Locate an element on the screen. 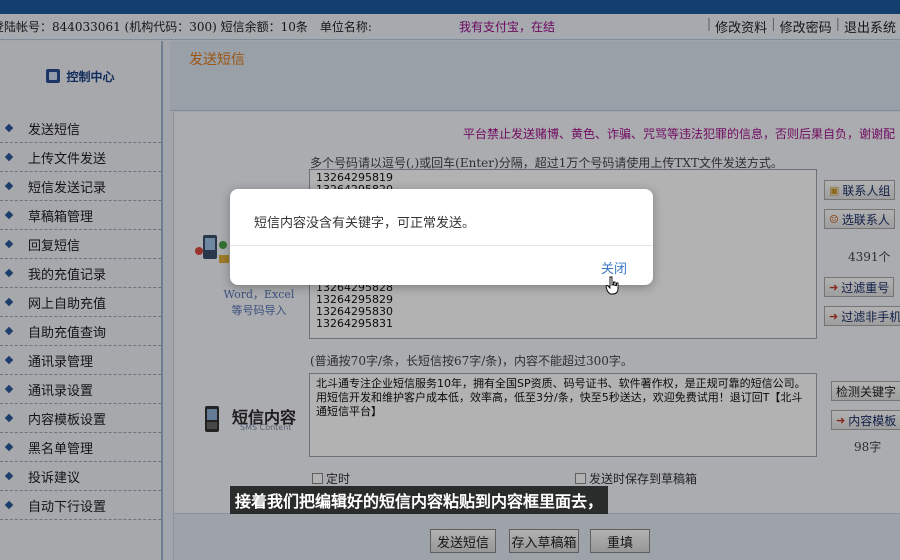  video-subtitle: 接着我们把编辑好的短信内容粘贴到内容框里面去， is located at coordinates (419, 500).